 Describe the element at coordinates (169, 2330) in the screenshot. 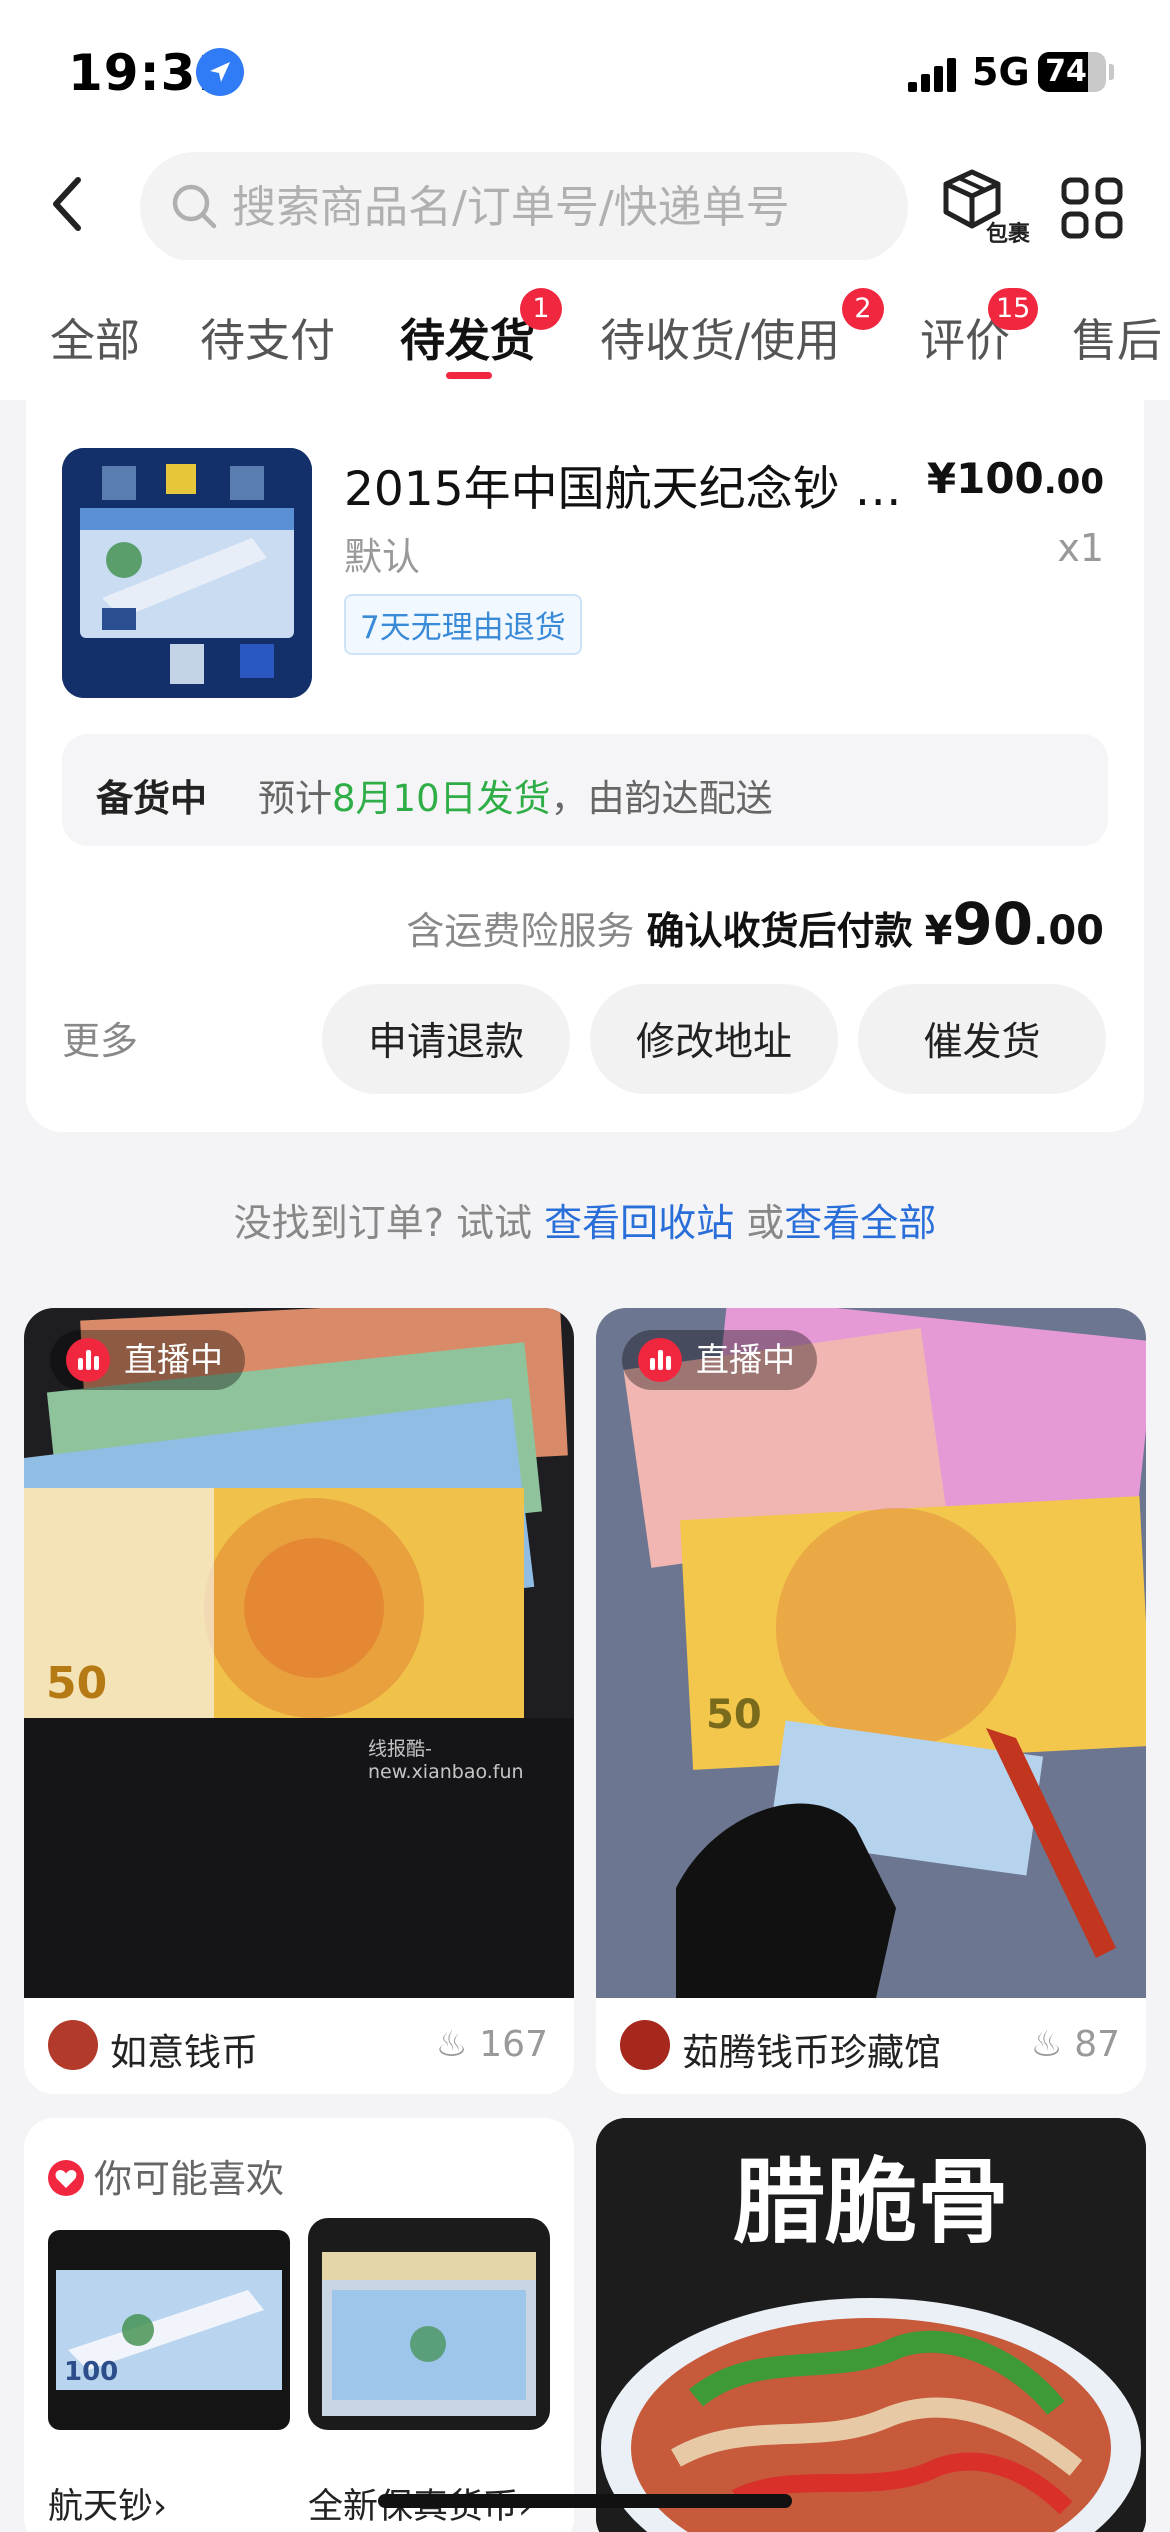

I see `recommend-item-image: 100` at that location.